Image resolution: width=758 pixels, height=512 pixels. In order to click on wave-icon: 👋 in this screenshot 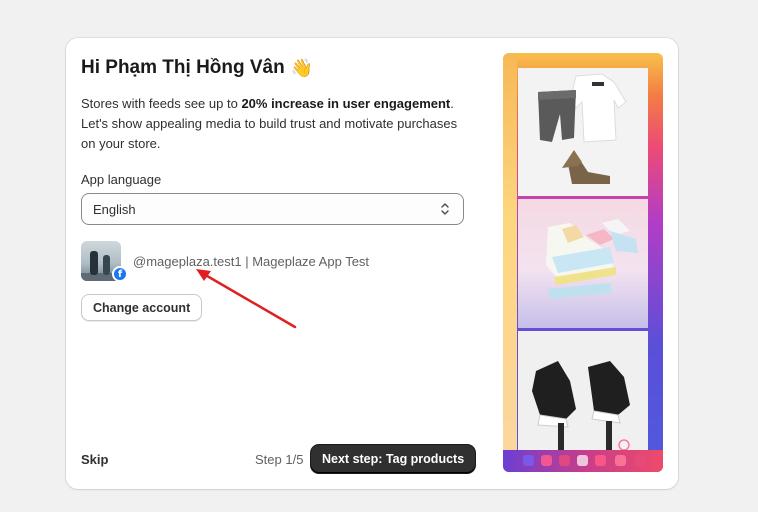, I will do `click(302, 67)`.